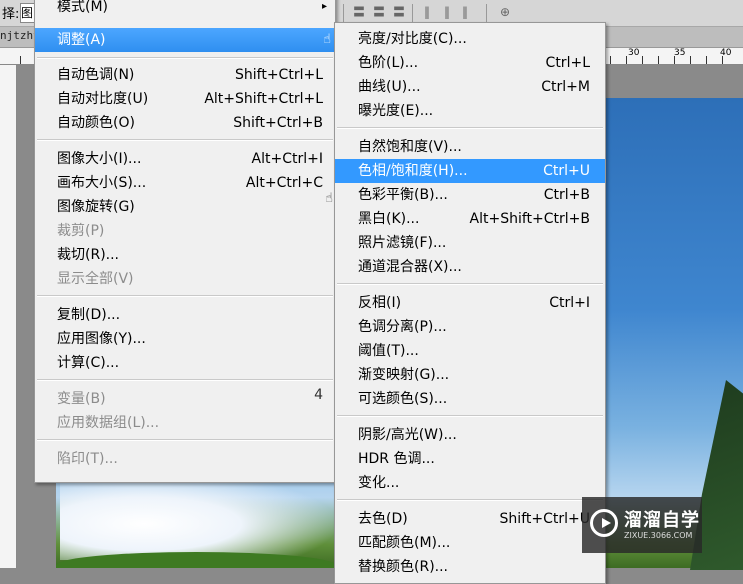 This screenshot has width=743, height=584. Describe the element at coordinates (185, 205) in the screenshot. I see `menu-item-image-rotation: 图像旋转(G) ☝` at that location.